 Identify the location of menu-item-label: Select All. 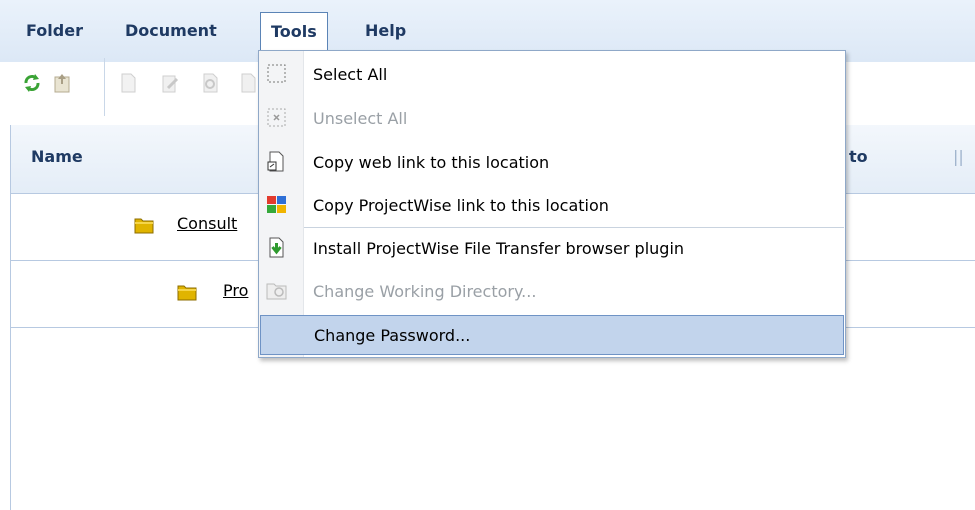
(350, 74).